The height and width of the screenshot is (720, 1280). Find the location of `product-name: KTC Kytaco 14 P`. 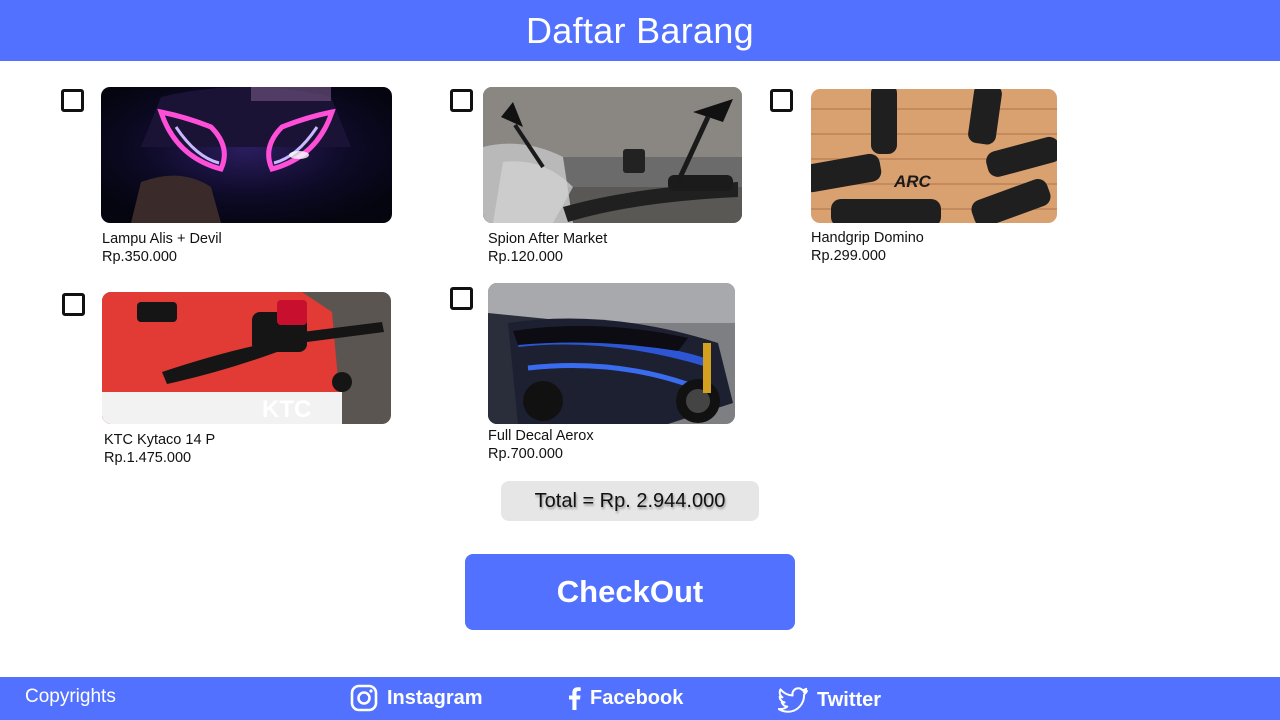

product-name: KTC Kytaco 14 P is located at coordinates (160, 440).